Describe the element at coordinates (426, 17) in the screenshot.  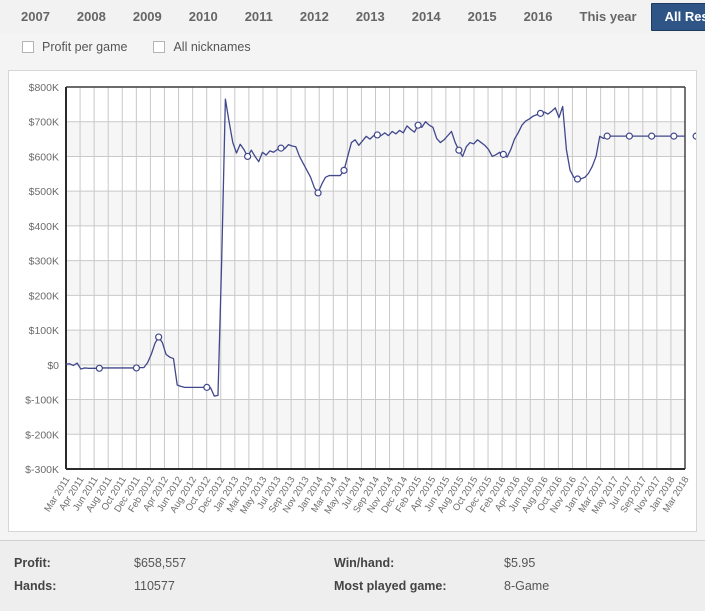
I see `tab-2014: 2014` at that location.